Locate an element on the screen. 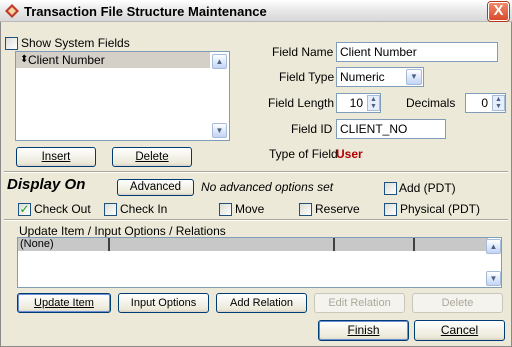  relations-first-cell: (None) is located at coordinates (37, 244).